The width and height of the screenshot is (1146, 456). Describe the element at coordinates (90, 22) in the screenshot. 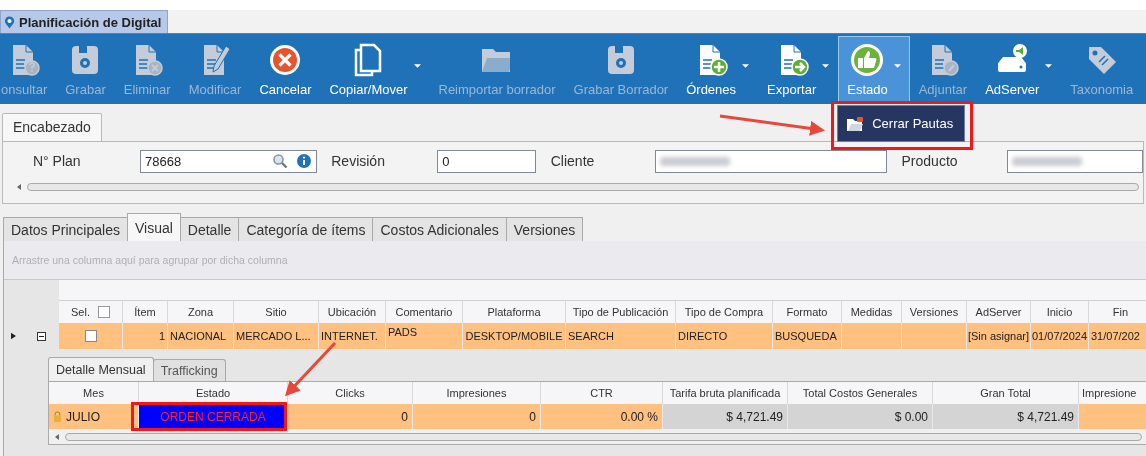

I see `window-title: Planificación de Digital` at that location.